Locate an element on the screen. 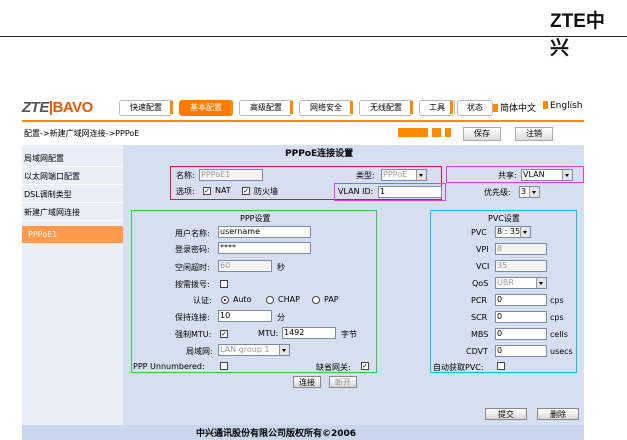 This screenshot has height=440, width=627. options-label: 选项: is located at coordinates (185, 191).